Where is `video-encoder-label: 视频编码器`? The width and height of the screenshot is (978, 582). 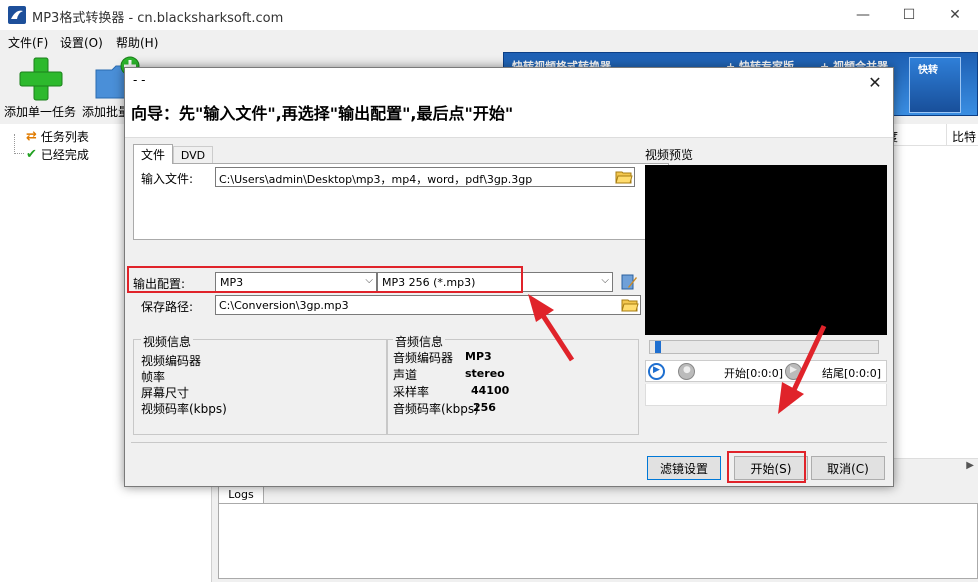 video-encoder-label: 视频编码器 is located at coordinates (171, 361).